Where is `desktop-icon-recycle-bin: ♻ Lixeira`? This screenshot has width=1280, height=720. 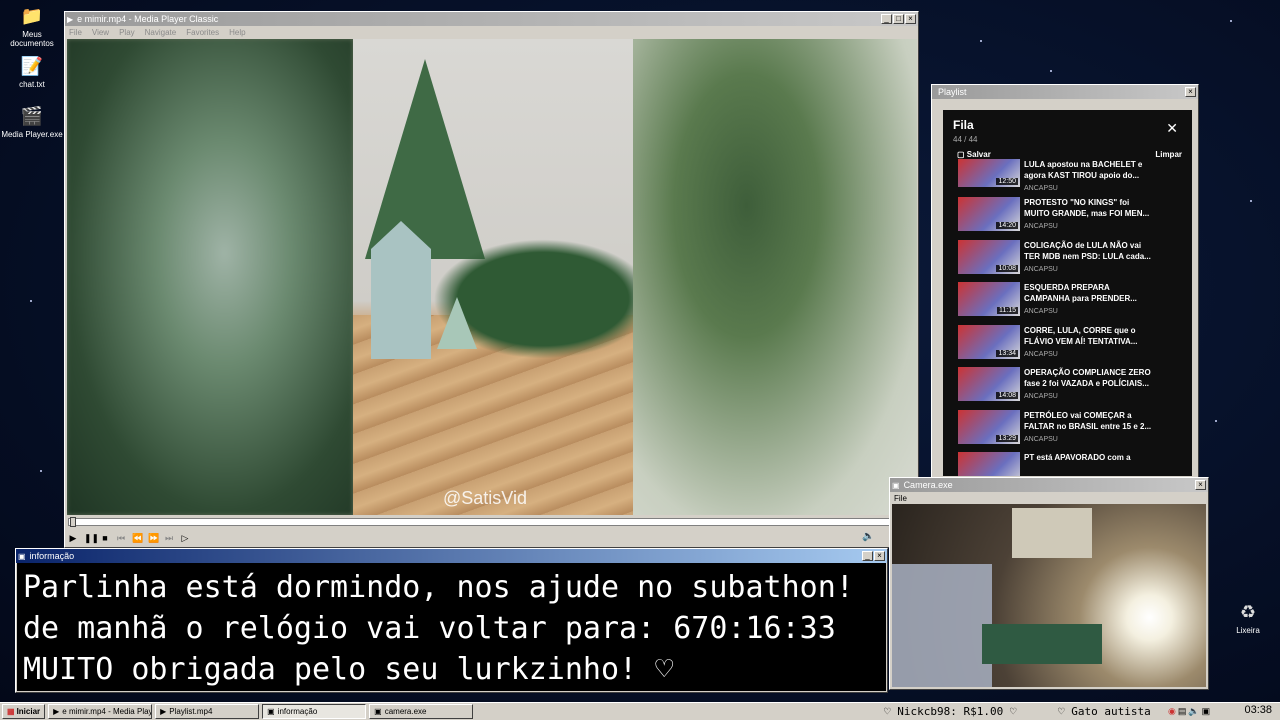
desktop-icon-recycle-bin: ♻ Lixeira is located at coordinates (1248, 618).